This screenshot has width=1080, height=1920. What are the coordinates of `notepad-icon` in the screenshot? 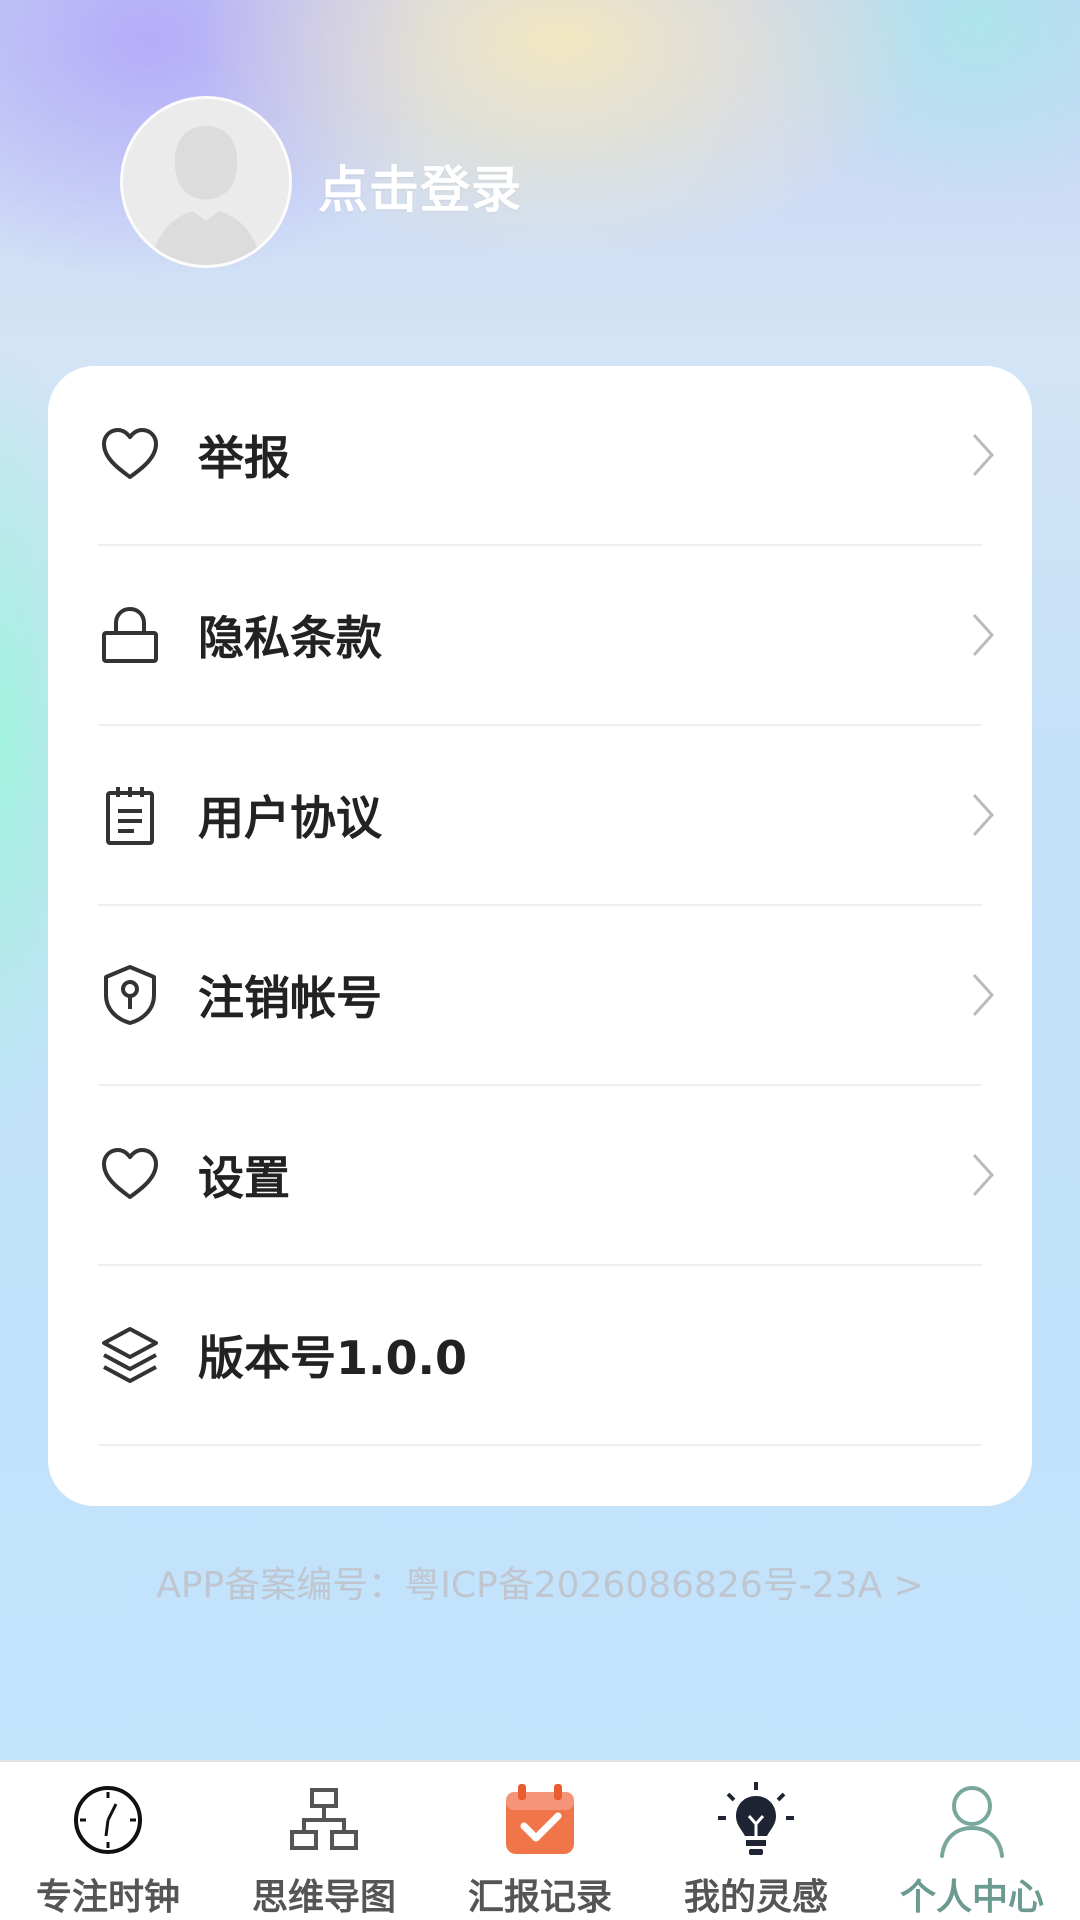 It's located at (130, 815).